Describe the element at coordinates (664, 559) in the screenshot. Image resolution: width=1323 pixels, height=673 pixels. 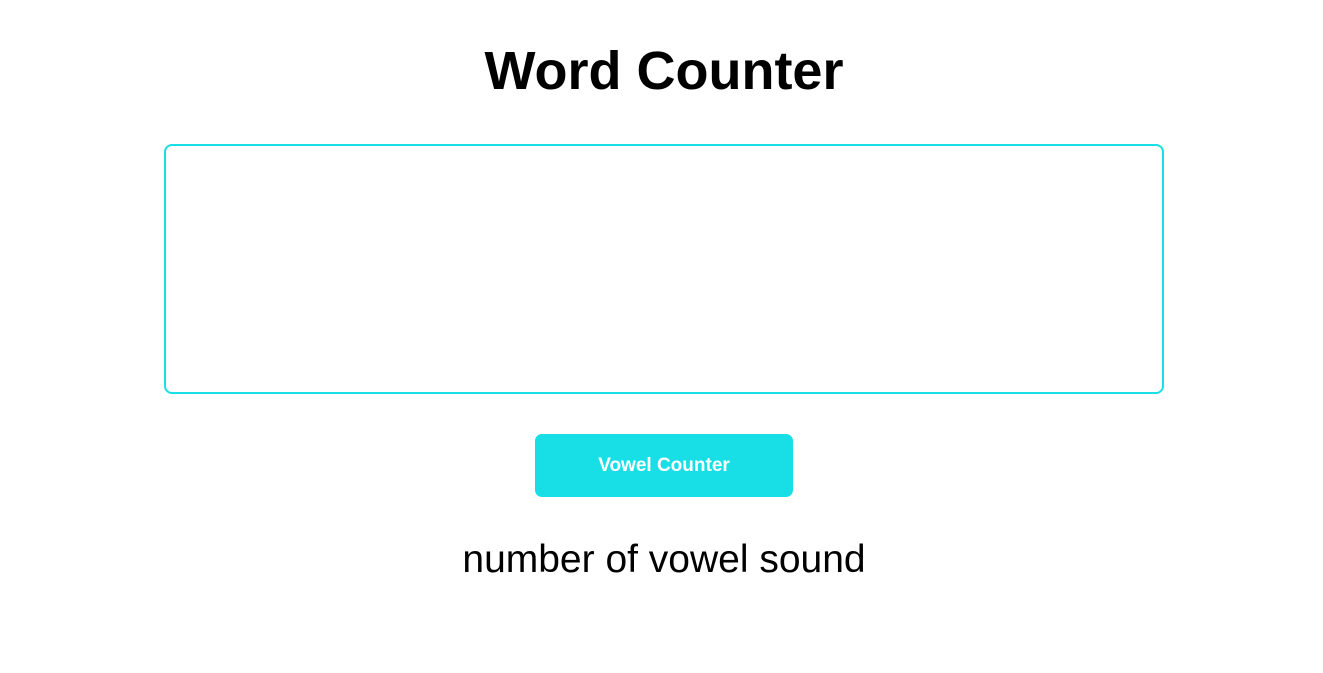
I see `result-text: number of vowel sound` at that location.